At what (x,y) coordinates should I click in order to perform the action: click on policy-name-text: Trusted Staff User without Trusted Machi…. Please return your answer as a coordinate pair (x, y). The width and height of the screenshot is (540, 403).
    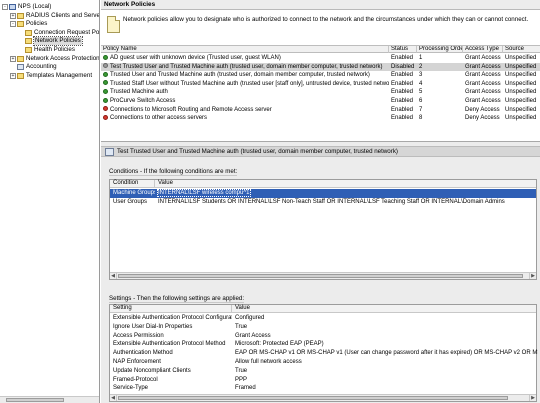
    Looking at the image, I should click on (249, 83).